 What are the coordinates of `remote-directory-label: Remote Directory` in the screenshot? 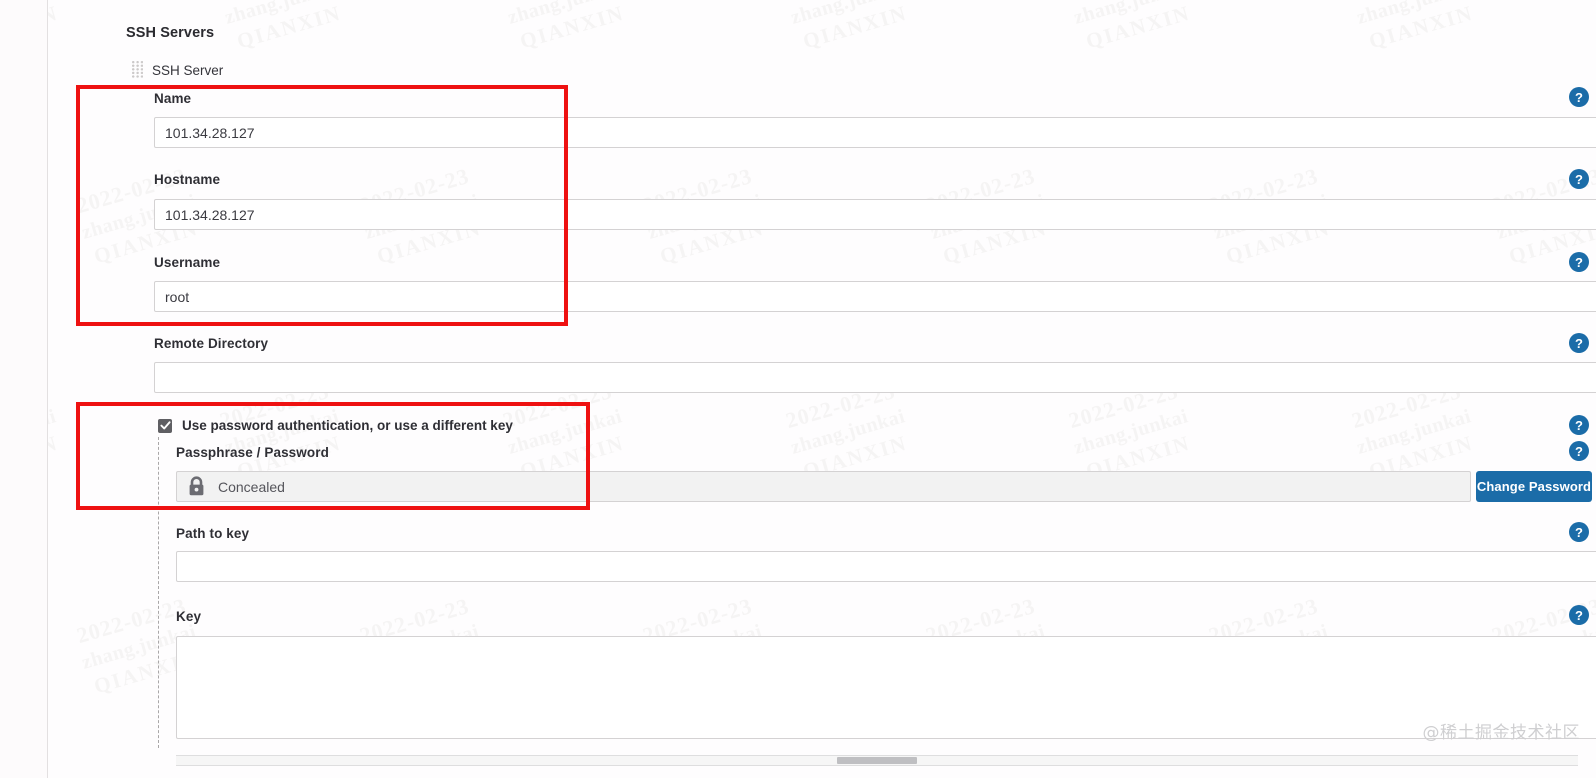 It's located at (211, 343).